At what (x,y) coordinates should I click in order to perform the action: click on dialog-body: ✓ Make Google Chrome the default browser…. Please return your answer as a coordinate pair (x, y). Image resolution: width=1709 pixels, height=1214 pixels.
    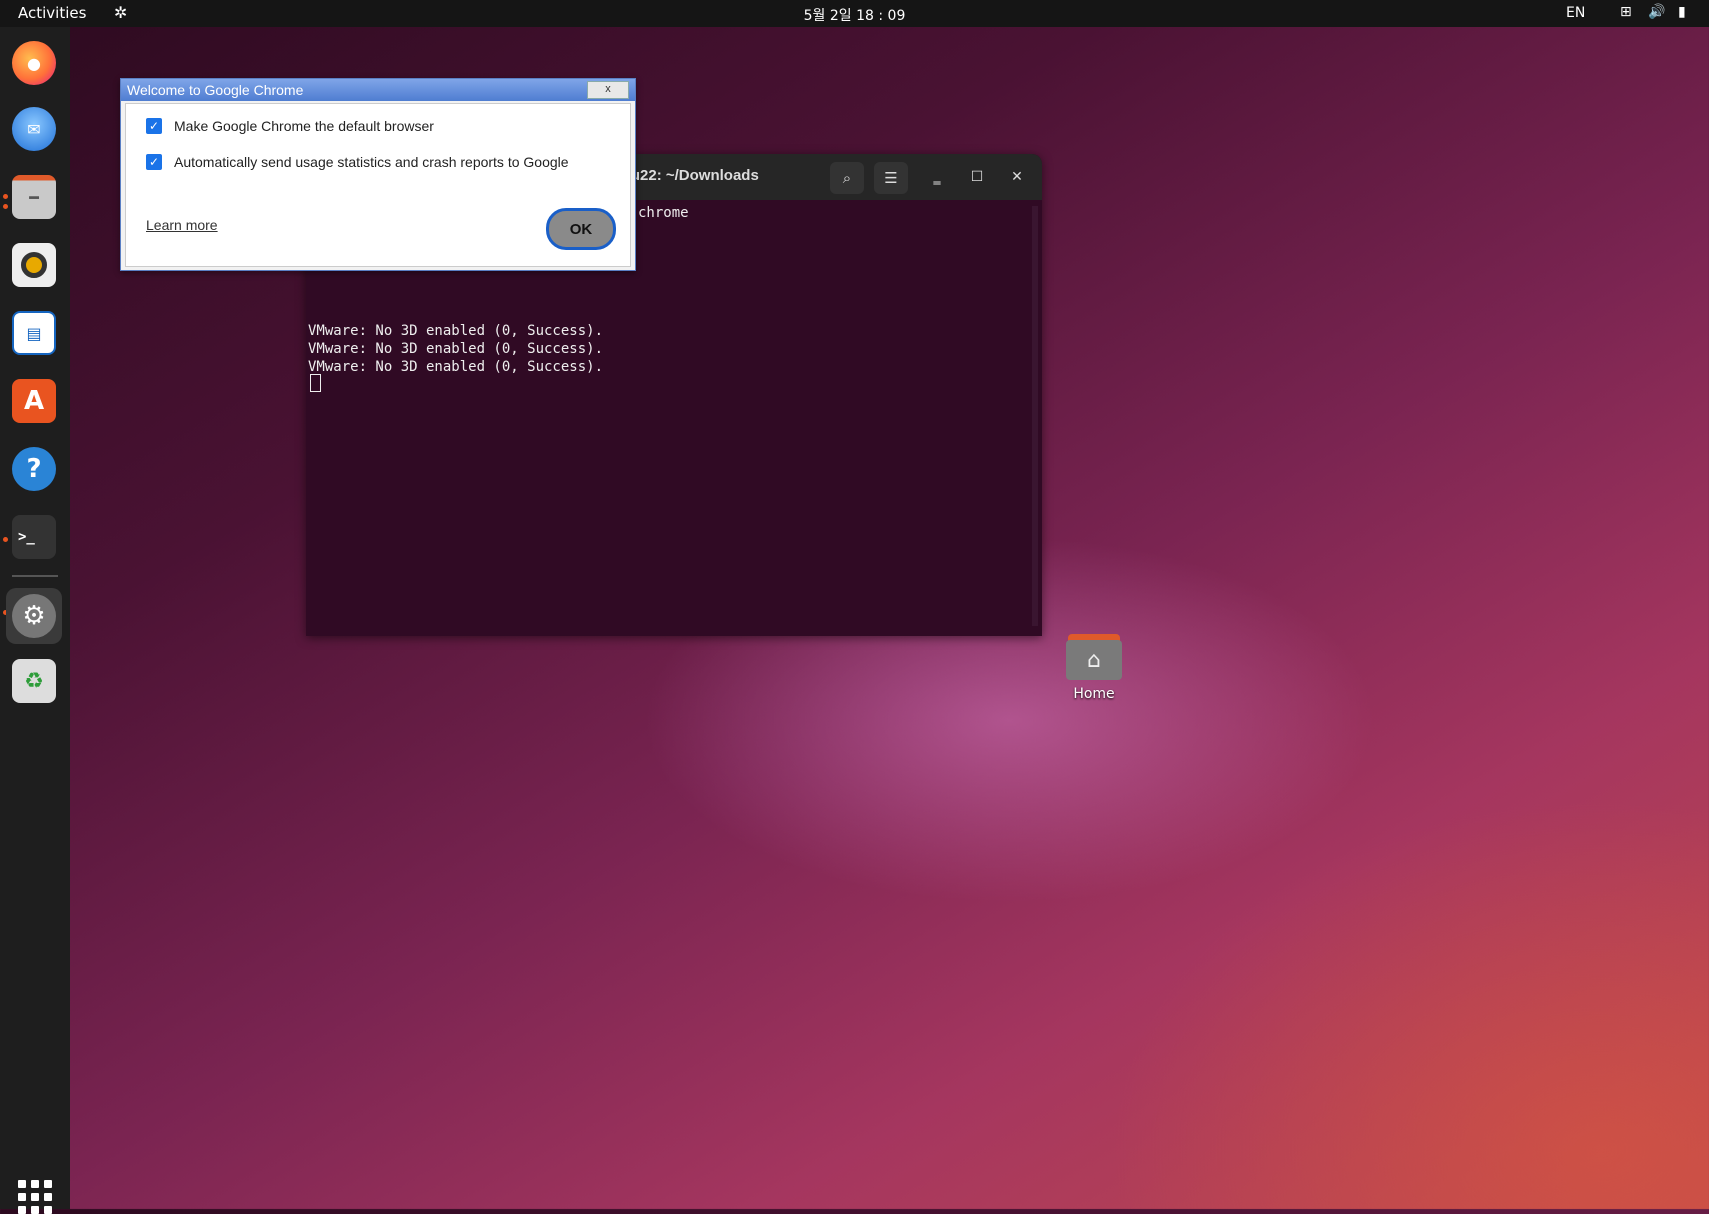
    Looking at the image, I should click on (378, 185).